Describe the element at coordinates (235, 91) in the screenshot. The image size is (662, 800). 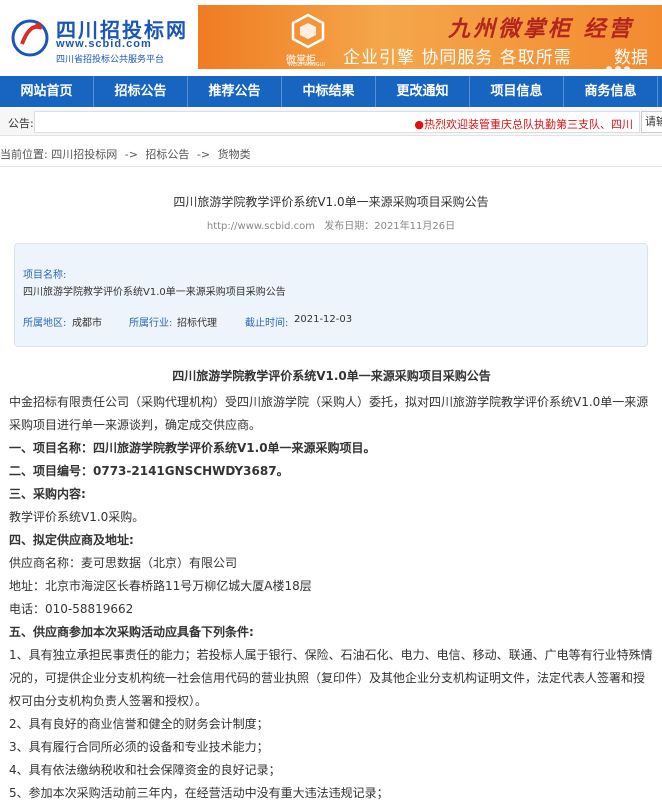
I see `nav-item-recommended: 推荐公告` at that location.